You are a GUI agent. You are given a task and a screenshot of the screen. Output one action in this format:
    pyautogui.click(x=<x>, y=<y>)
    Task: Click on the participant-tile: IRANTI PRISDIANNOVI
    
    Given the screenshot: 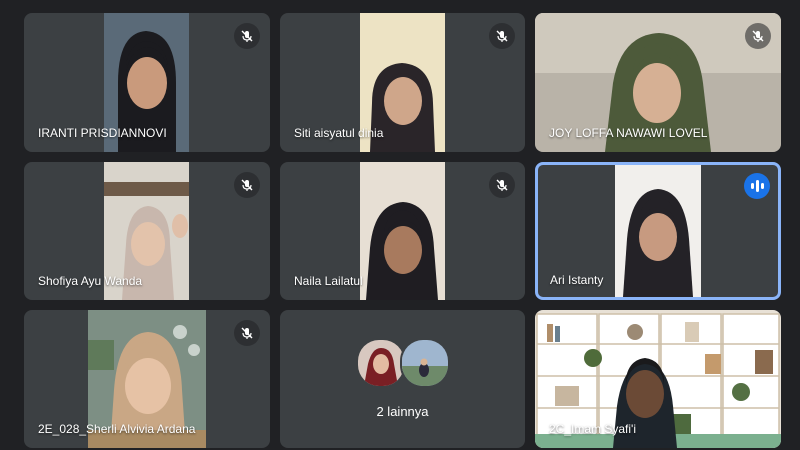 What is the action you would take?
    pyautogui.click(x=147, y=82)
    